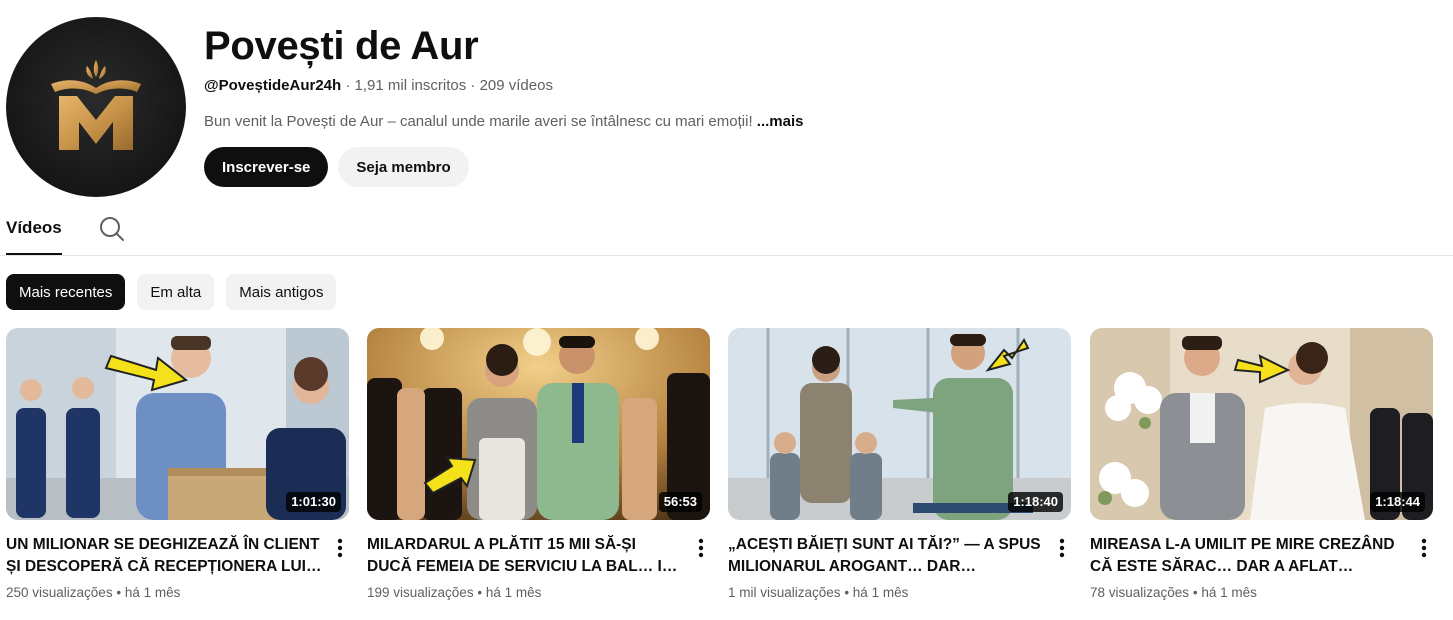 Image resolution: width=1453 pixels, height=620 pixels. I want to click on channel-tabs: Vídeos, so click(726, 230).